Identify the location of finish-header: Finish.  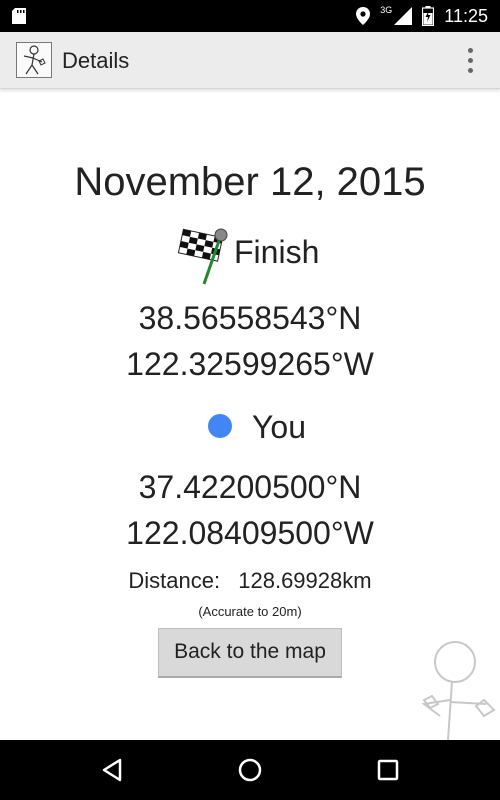
(250, 255).